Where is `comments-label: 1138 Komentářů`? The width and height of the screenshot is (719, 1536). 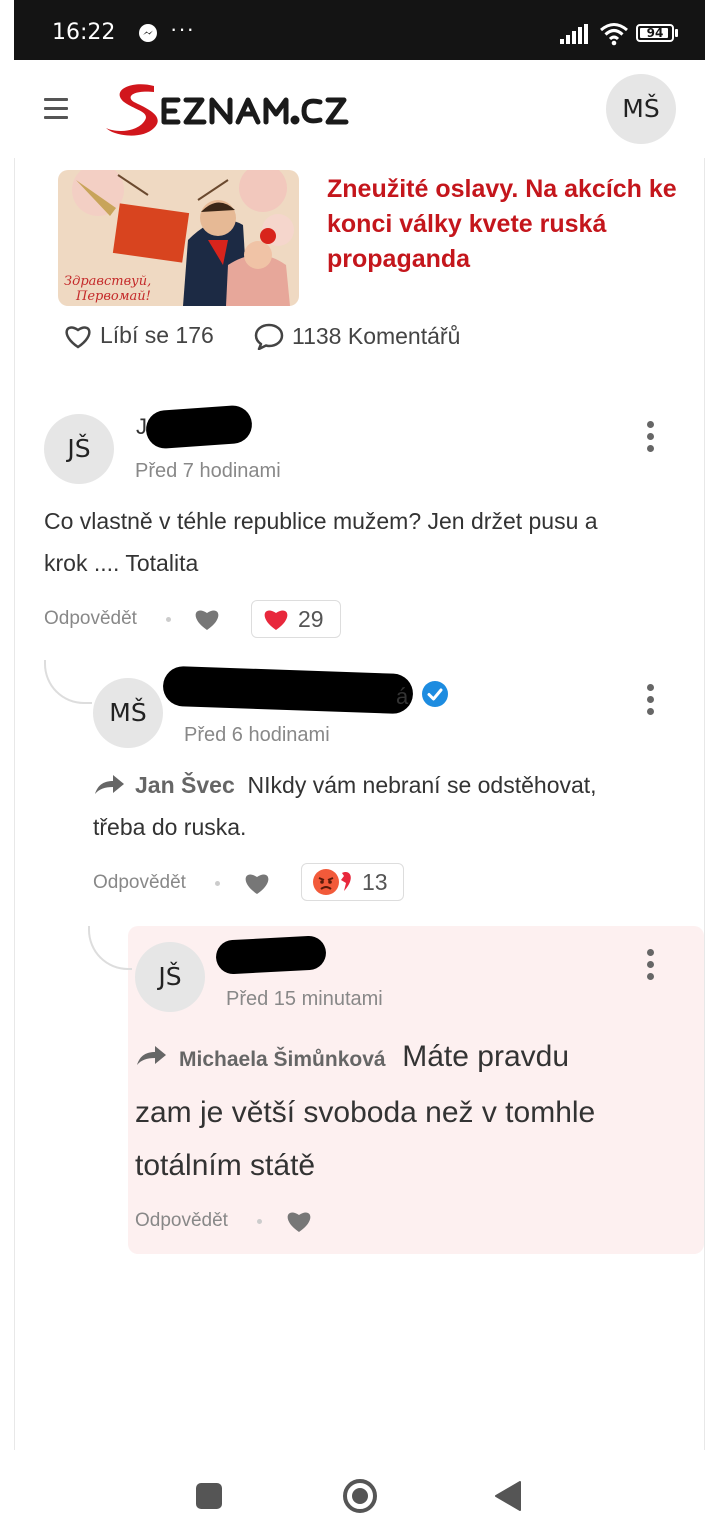 comments-label: 1138 Komentářů is located at coordinates (376, 335).